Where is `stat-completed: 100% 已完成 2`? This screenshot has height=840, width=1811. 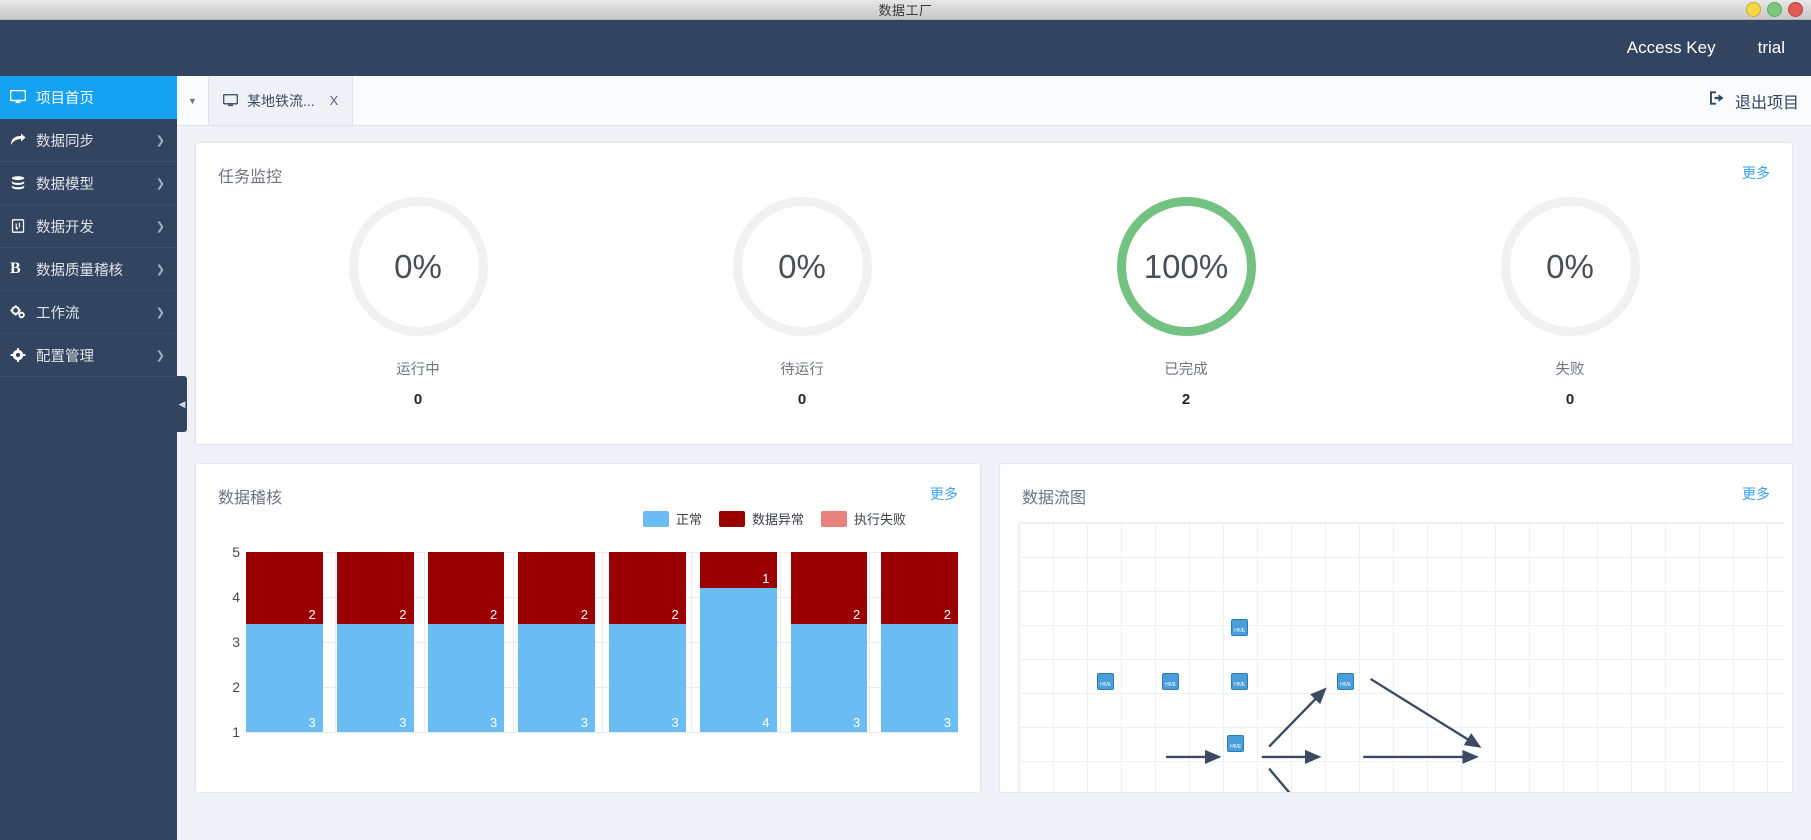
stat-completed: 100% 已完成 2 is located at coordinates (1186, 302).